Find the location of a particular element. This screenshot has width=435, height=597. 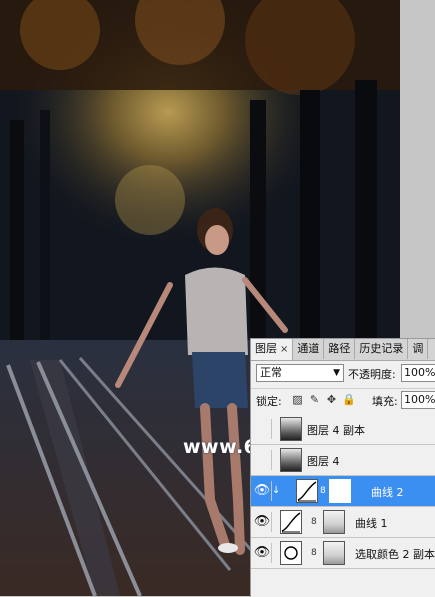

tab-label: 历史记录 is located at coordinates (381, 348).